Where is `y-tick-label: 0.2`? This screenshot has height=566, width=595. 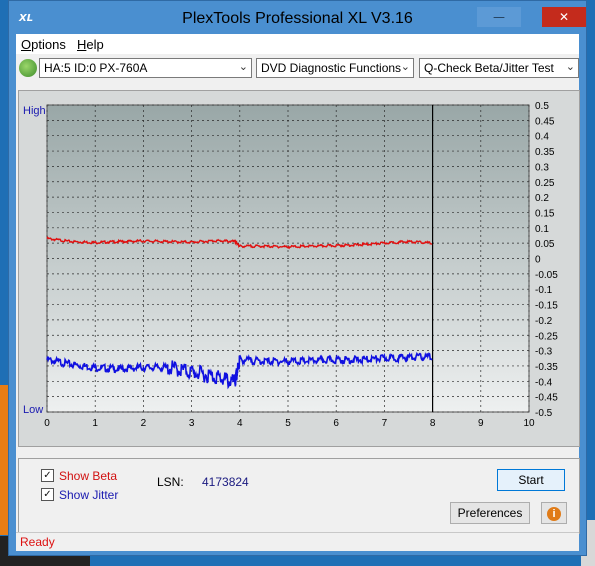 y-tick-label: 0.2 is located at coordinates (542, 198).